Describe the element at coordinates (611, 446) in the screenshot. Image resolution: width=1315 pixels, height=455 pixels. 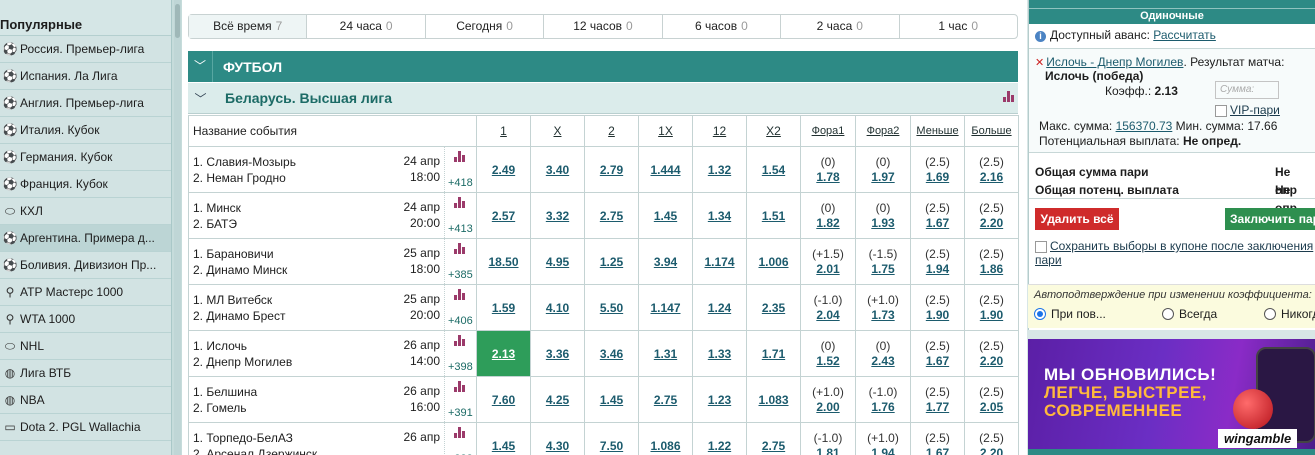
I see `odds-value: 7.50` at that location.